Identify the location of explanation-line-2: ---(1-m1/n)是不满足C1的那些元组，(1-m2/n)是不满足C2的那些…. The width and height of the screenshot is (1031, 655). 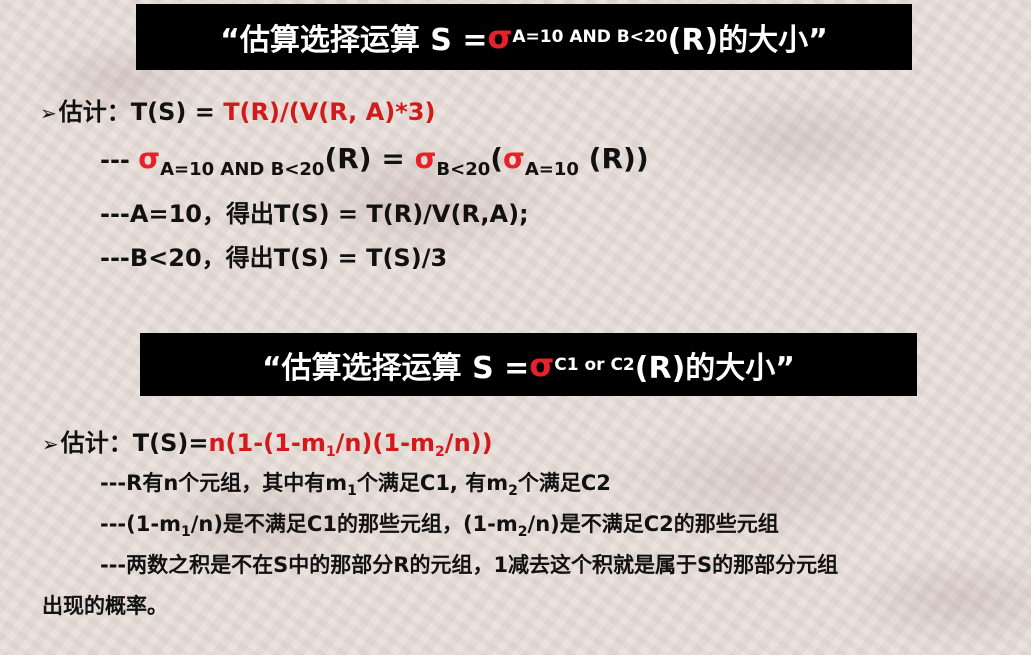
(439, 524).